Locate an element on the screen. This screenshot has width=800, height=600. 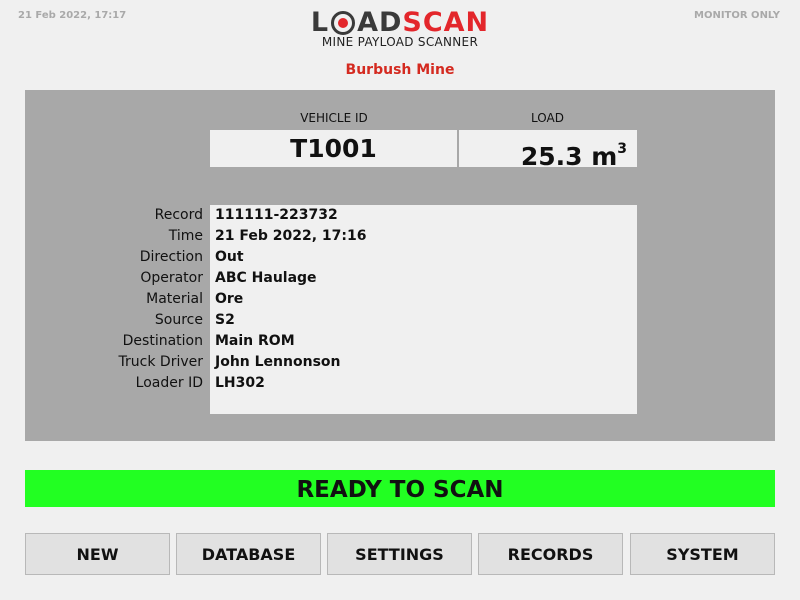
site-name: Burbush Mine is located at coordinates (400, 70).